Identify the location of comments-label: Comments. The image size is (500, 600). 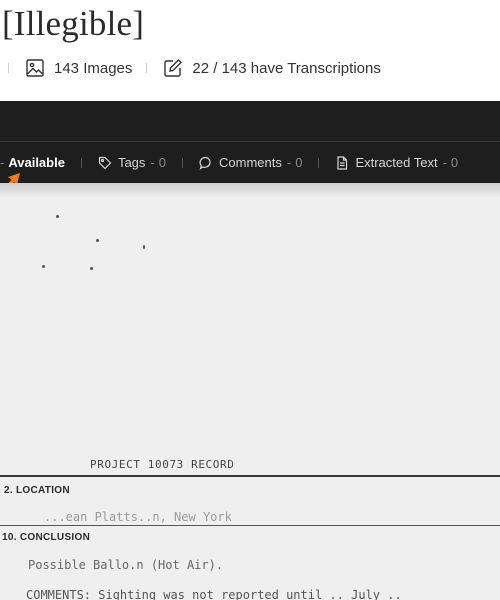
(250, 162).